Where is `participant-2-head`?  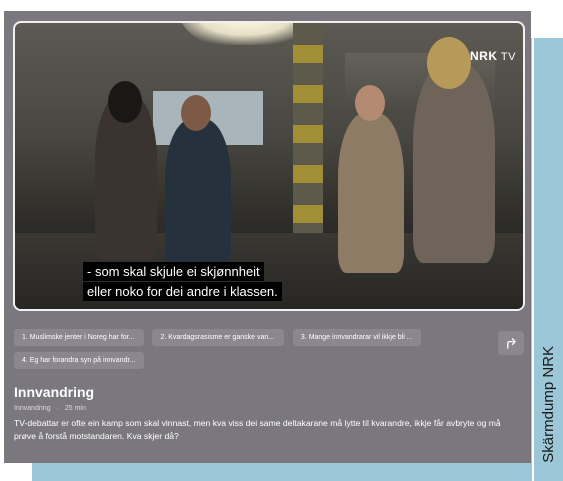 participant-2-head is located at coordinates (196, 113).